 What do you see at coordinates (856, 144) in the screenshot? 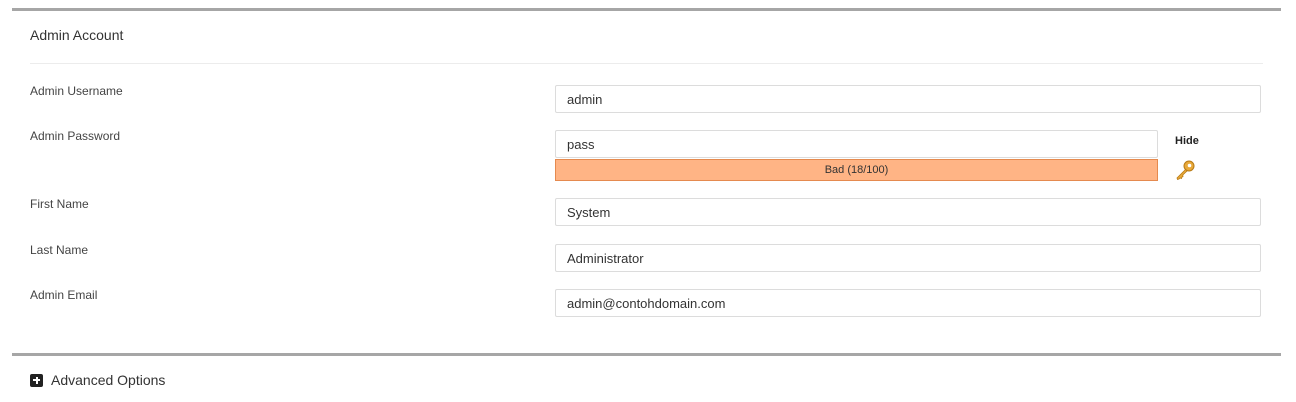
I see `admin-password-input` at bounding box center [856, 144].